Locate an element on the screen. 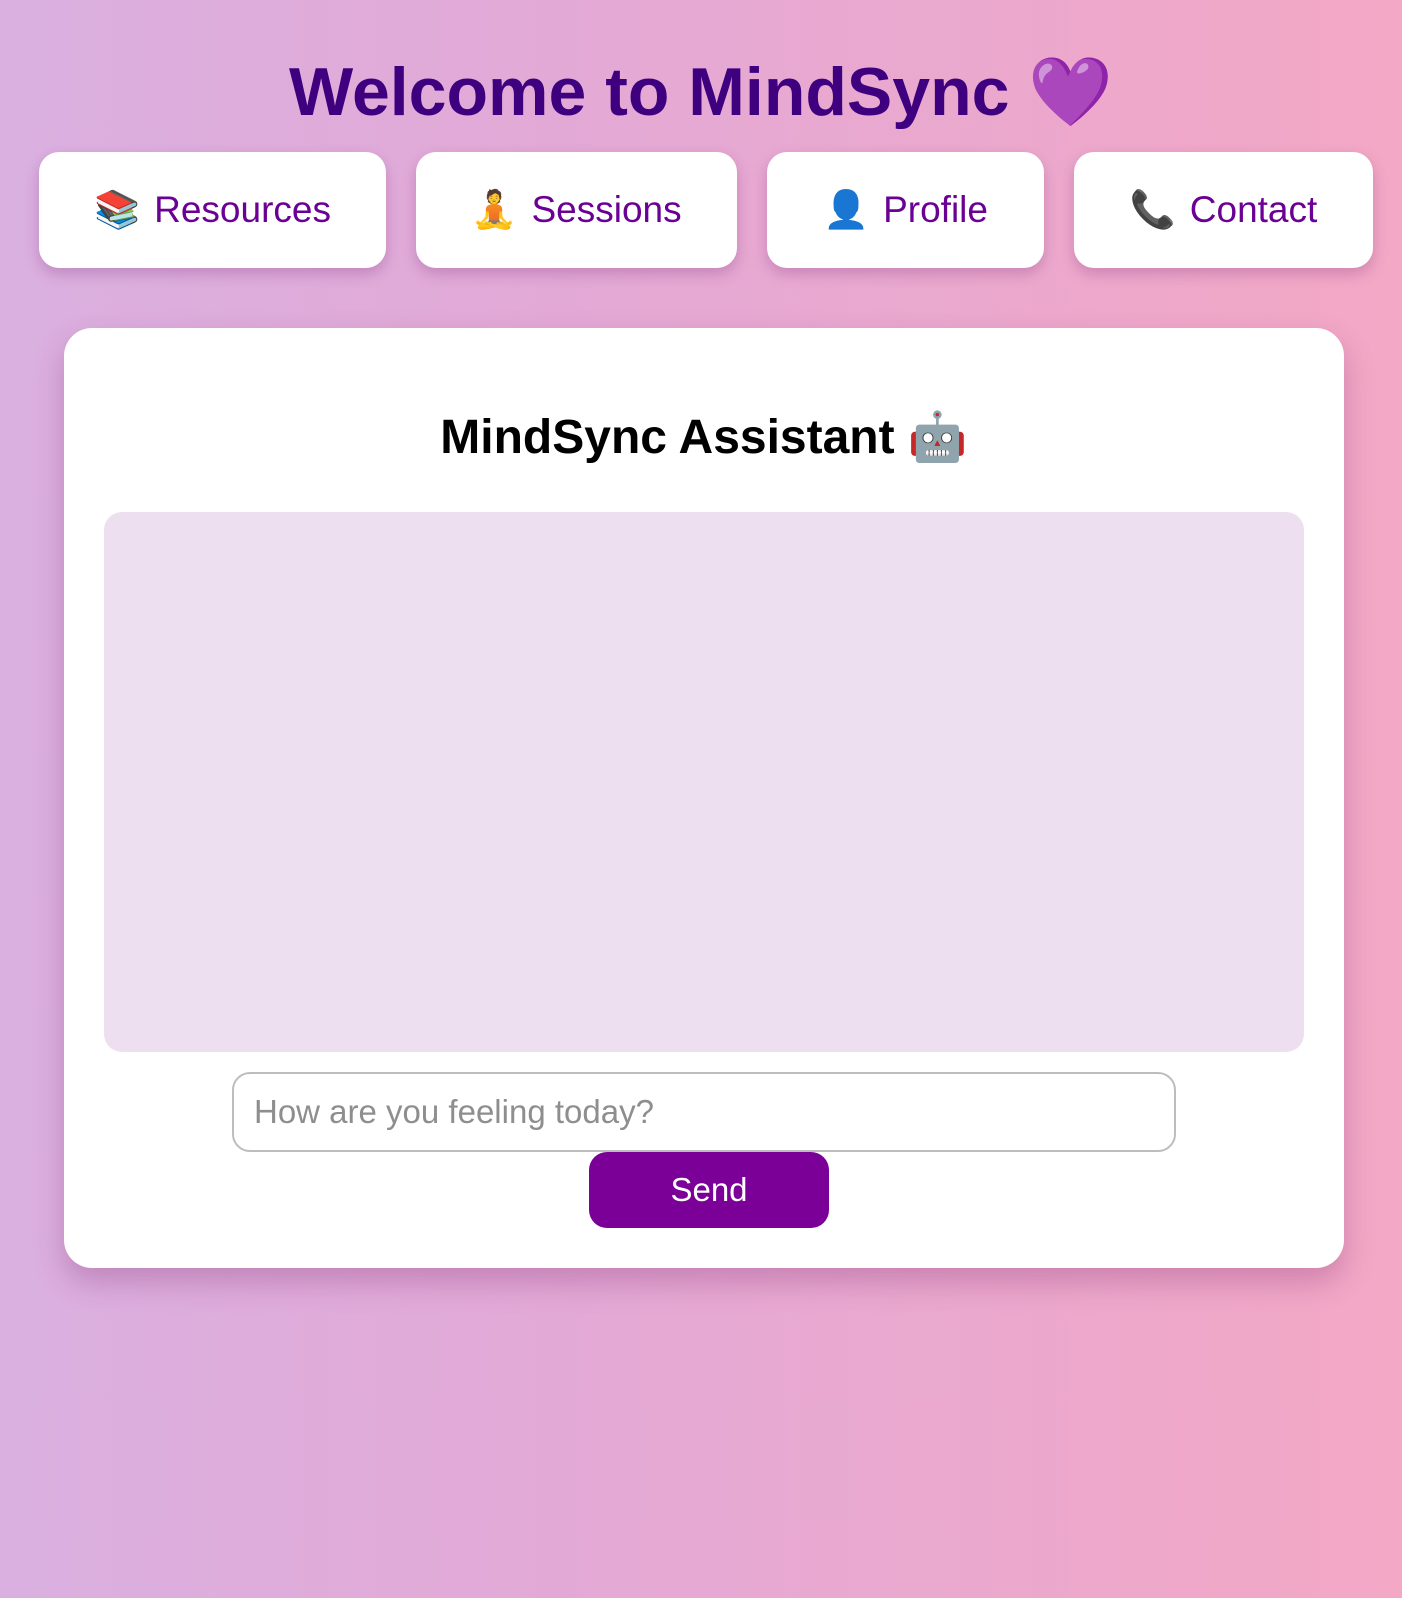 This screenshot has width=1402, height=1598. nav-sessions-button: 🧘 Sessions is located at coordinates (576, 210).